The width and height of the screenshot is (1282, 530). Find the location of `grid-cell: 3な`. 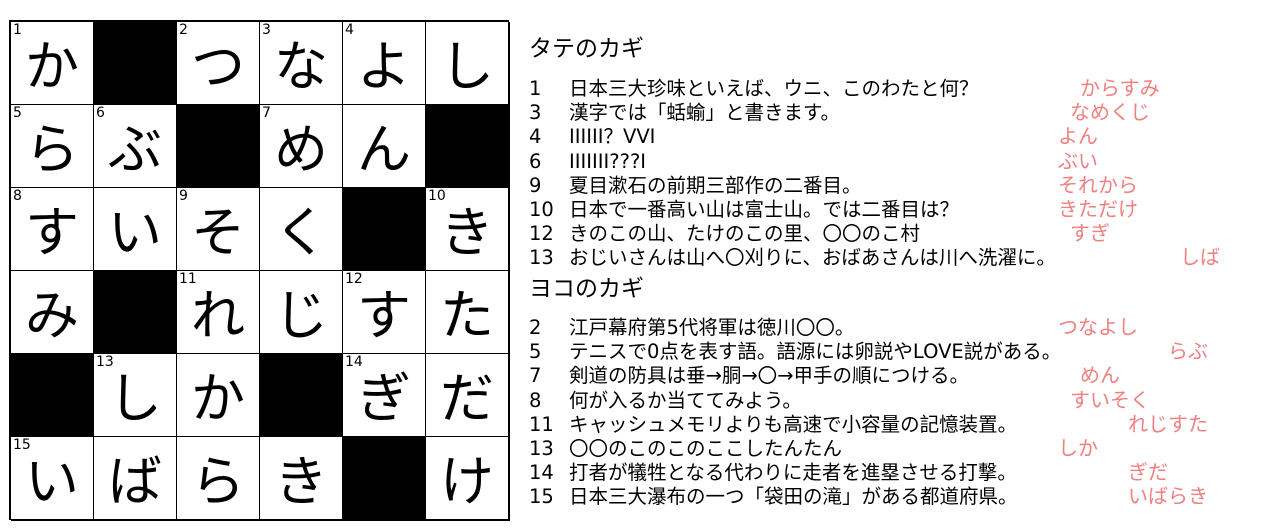

grid-cell: 3な is located at coordinates (302, 64).